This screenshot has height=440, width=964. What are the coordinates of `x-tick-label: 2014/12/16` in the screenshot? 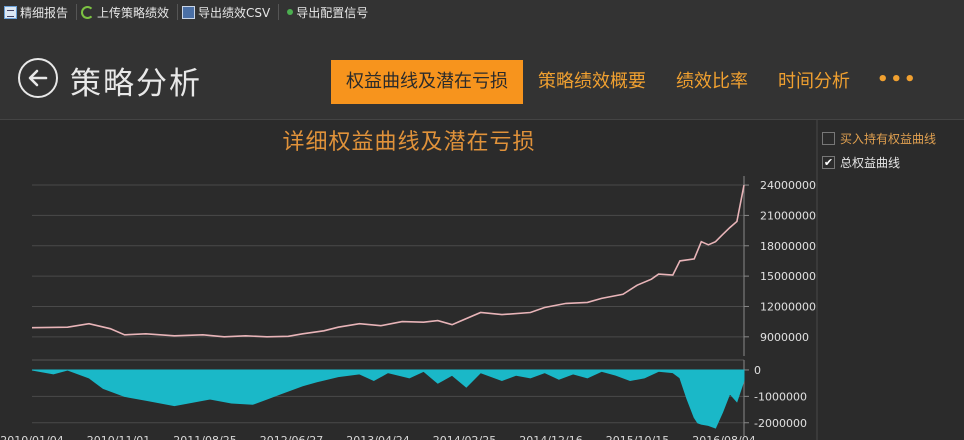 It's located at (550, 437).